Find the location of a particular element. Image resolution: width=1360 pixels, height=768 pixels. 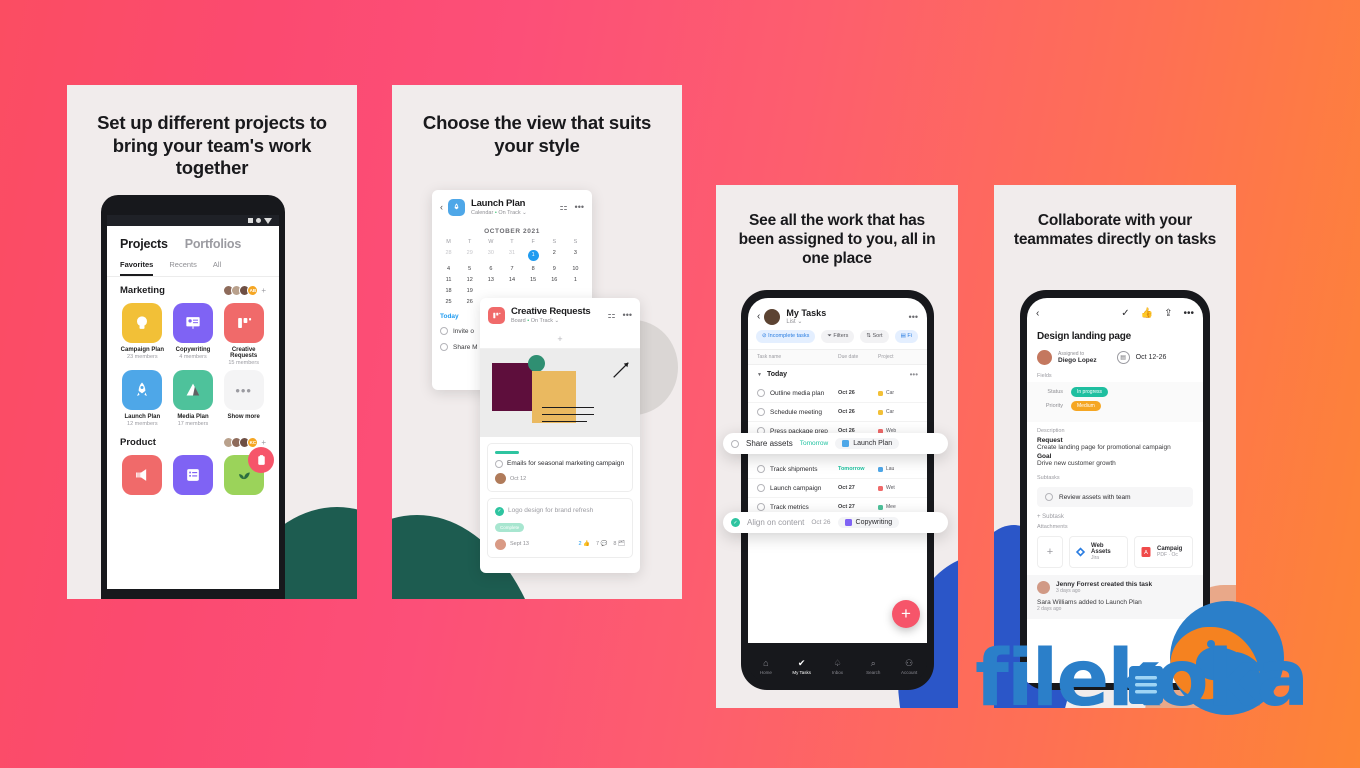

check-icon: ✓ is located at coordinates (1125, 313).